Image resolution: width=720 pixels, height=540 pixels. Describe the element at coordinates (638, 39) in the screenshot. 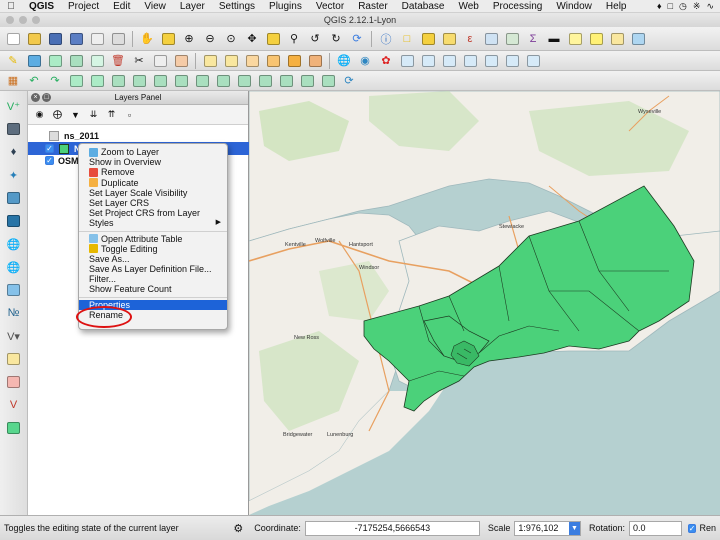

I see `bookmark-icon` at that location.